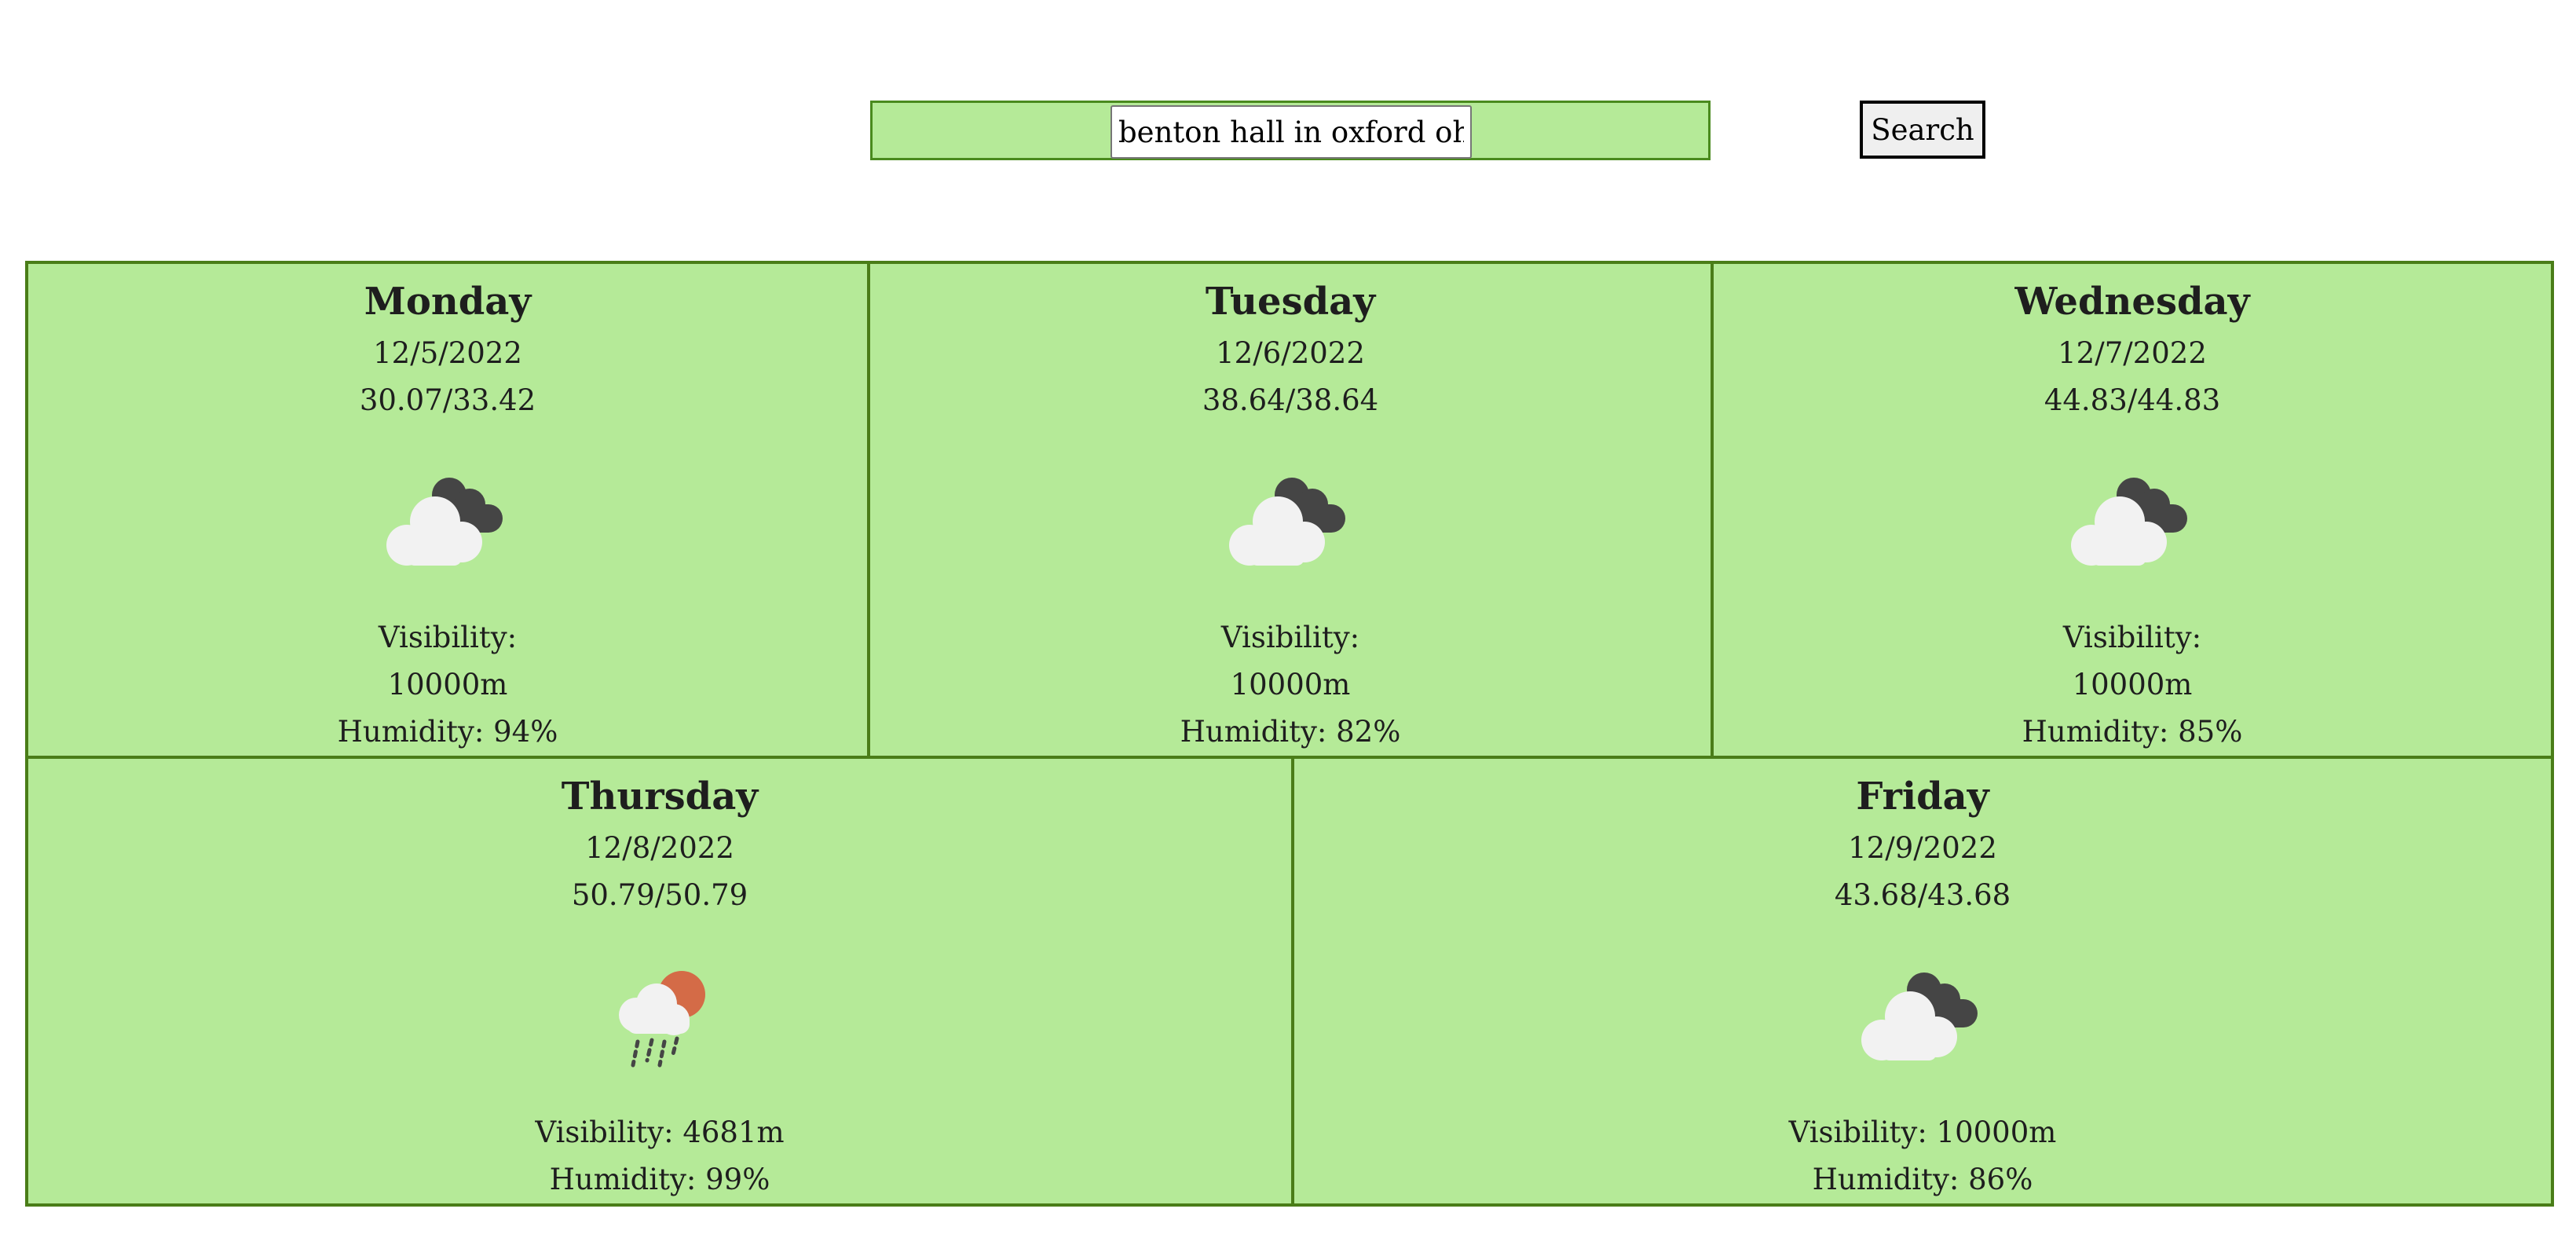 This screenshot has width=2576, height=1249. I want to click on humidity: Humidity: 85%, so click(2133, 732).